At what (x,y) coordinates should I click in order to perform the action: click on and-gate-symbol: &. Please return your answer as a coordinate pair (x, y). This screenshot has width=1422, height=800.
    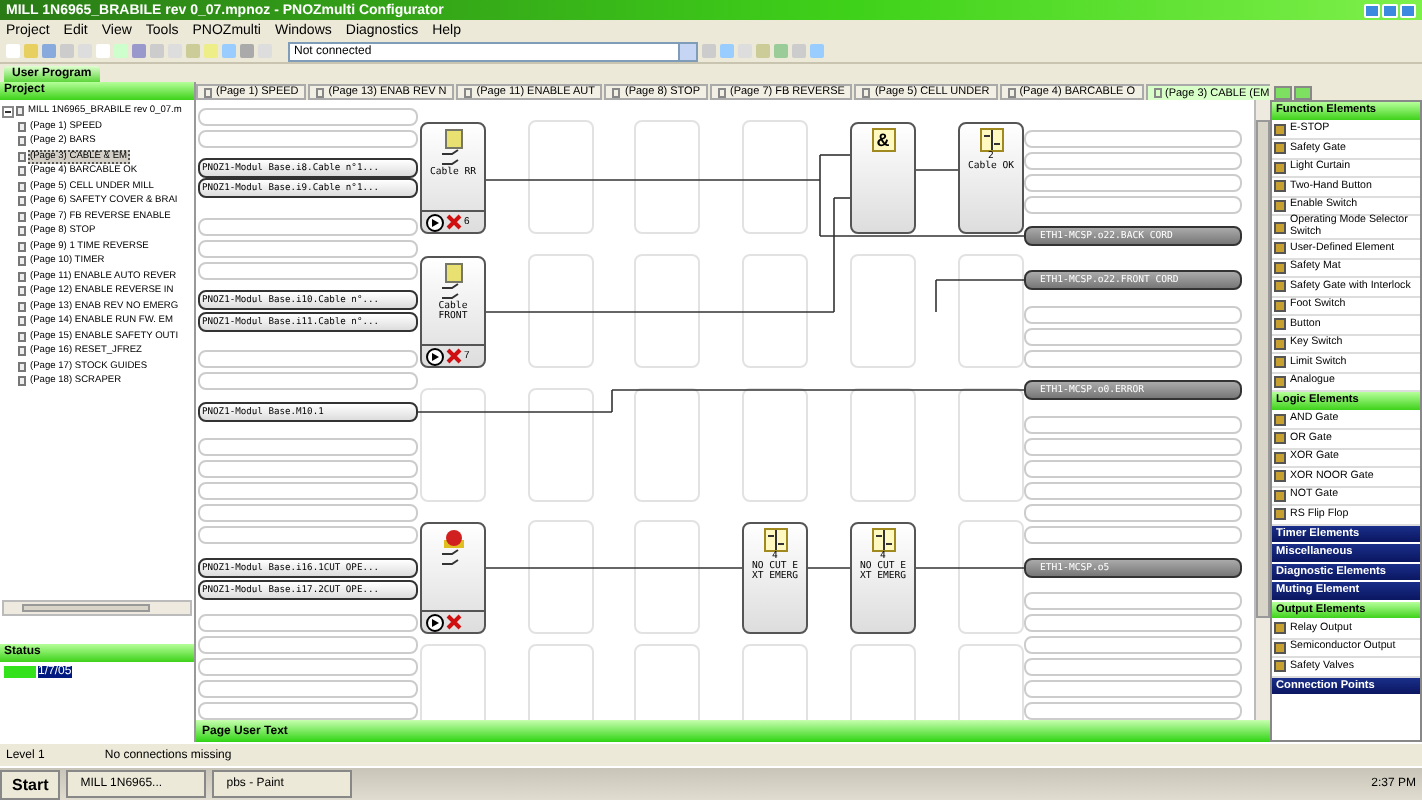
    Looking at the image, I should click on (883, 140).